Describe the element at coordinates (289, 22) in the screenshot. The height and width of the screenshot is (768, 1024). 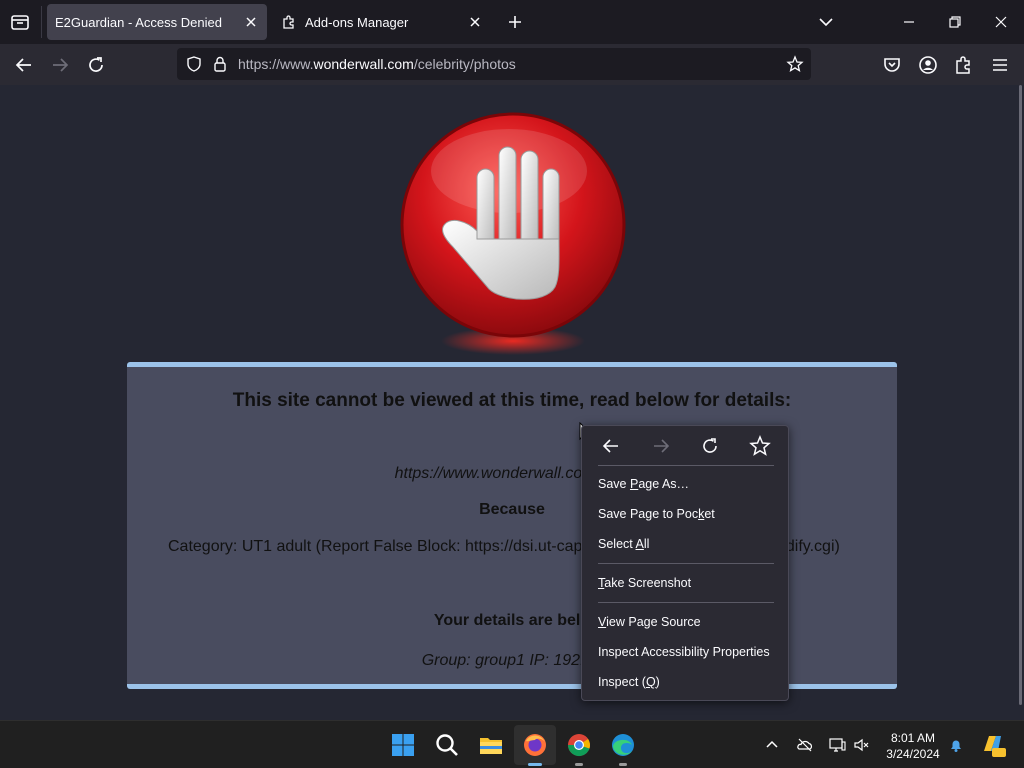
I see `puzzle-piece-icon` at that location.